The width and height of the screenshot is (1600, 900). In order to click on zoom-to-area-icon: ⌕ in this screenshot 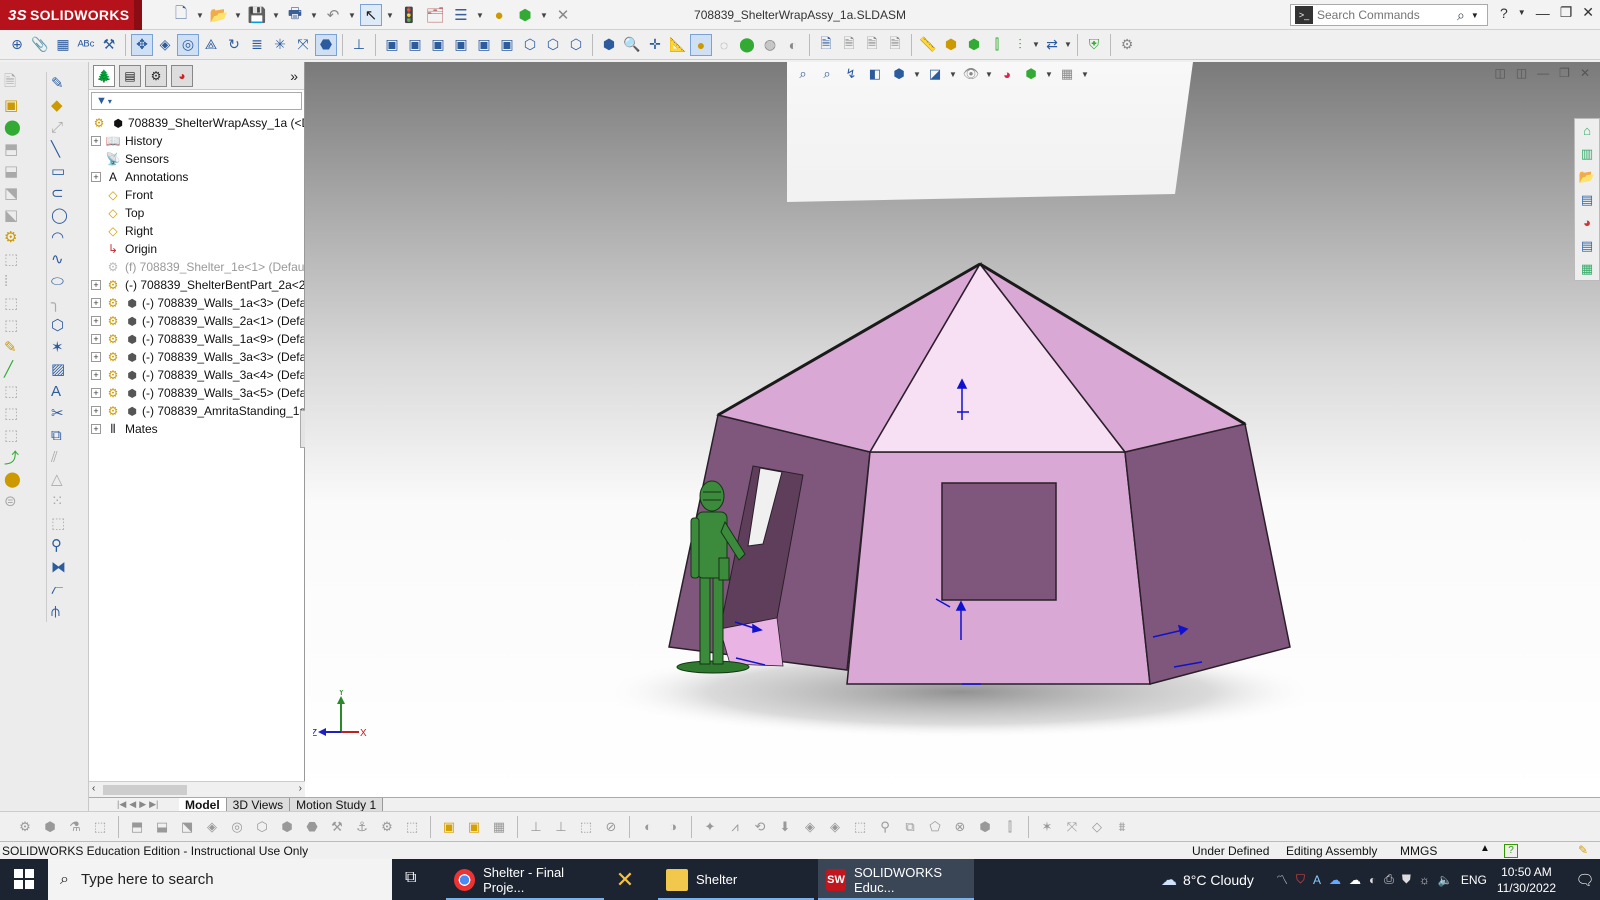, I will do `click(827, 74)`.